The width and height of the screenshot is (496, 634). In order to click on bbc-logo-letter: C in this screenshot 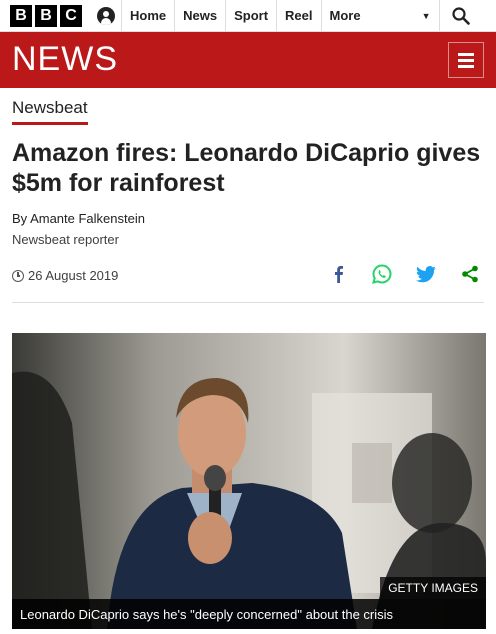, I will do `click(71, 15)`.